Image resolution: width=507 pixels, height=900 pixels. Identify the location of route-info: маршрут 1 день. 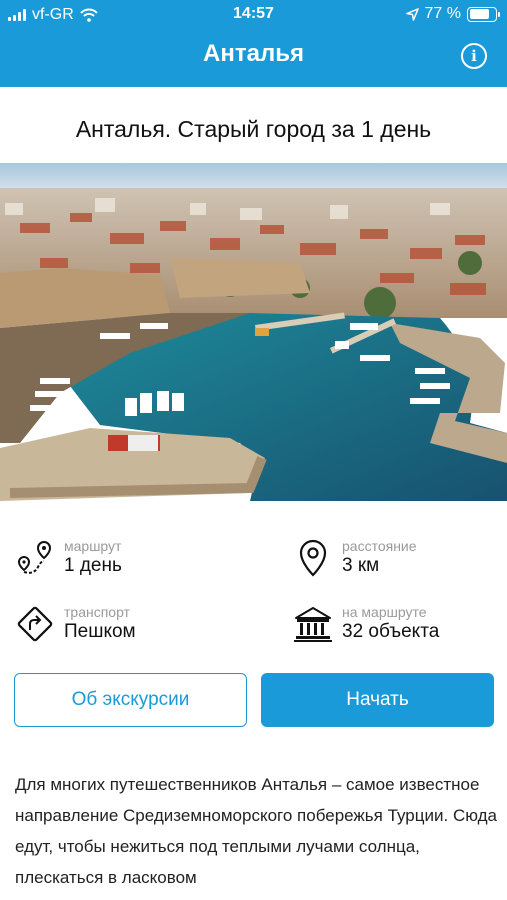
(68, 558).